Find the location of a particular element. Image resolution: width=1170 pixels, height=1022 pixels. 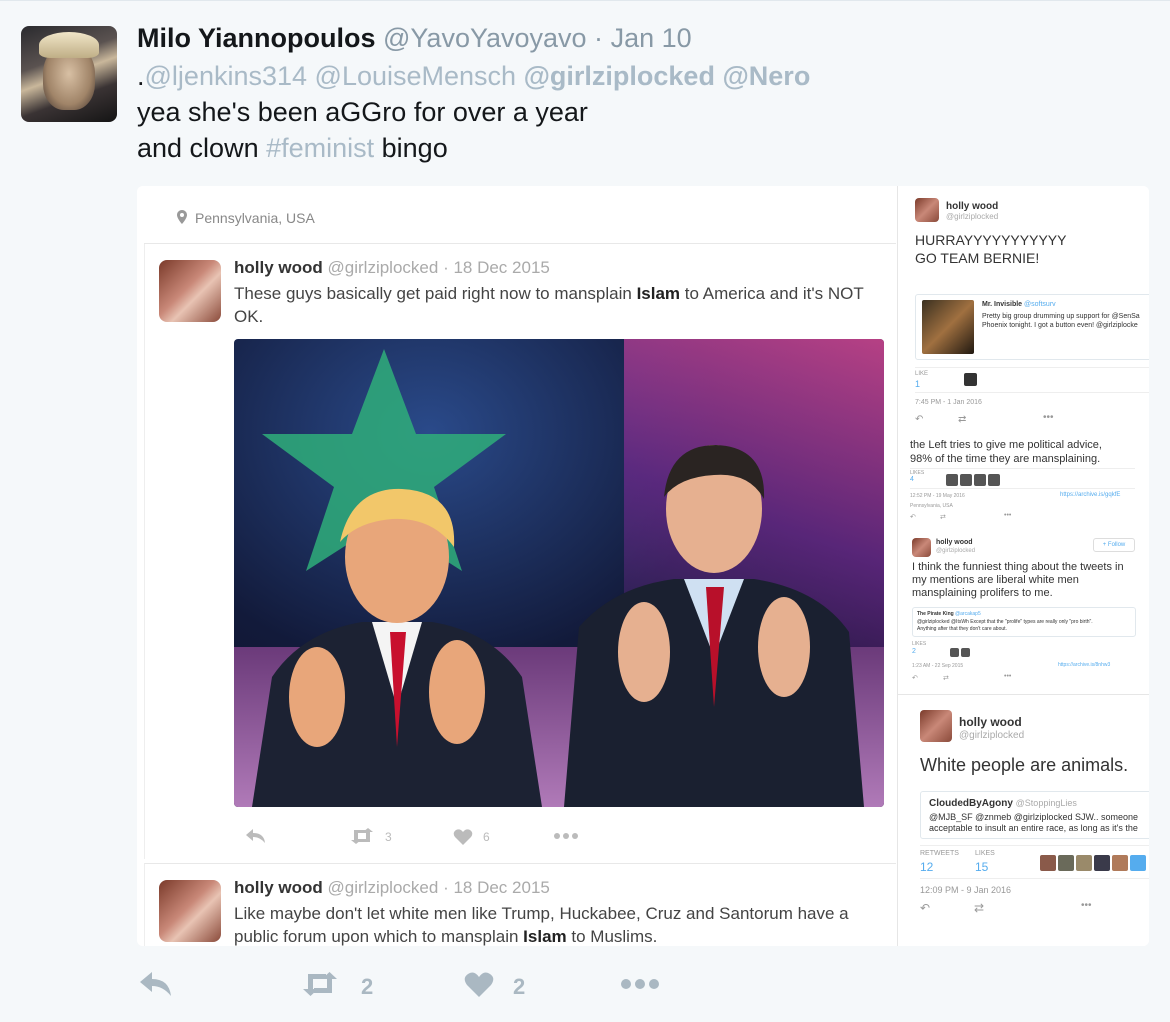

reply-icon: ↶ is located at coordinates (919, 419).